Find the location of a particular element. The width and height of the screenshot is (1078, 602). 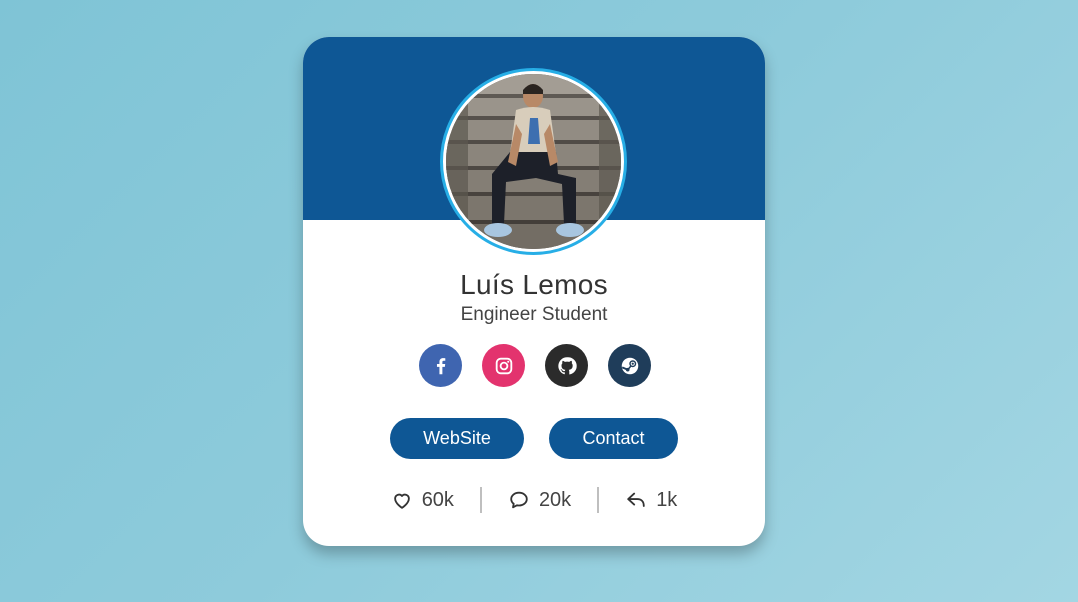

steam-icon is located at coordinates (629, 365).